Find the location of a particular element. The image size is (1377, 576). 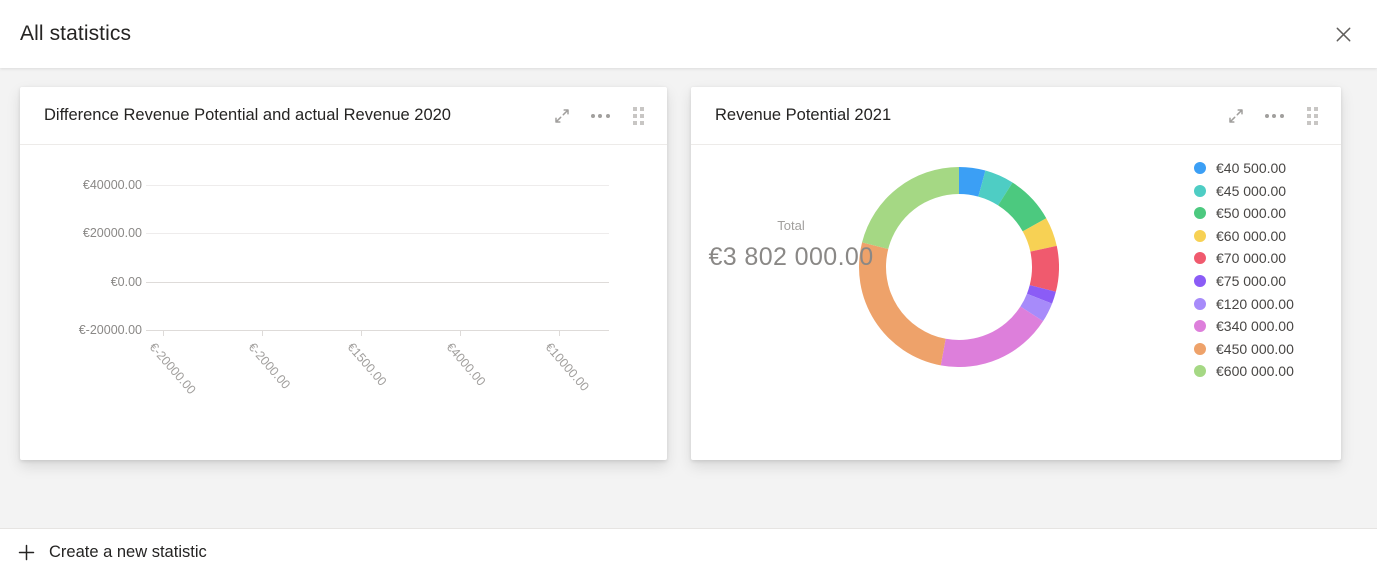

legend-item: €600 000.00 is located at coordinates (1244, 371).